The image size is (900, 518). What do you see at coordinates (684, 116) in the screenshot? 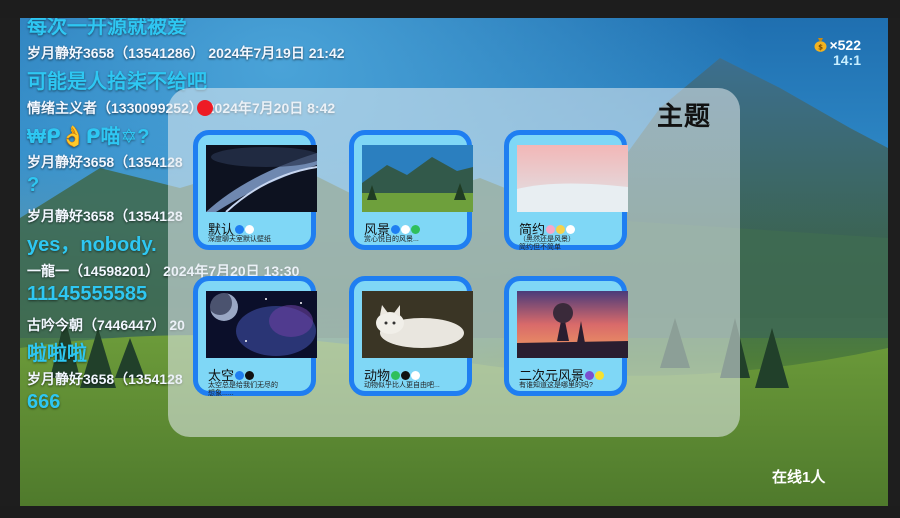
I see `panel-title: 主题` at bounding box center [684, 116].